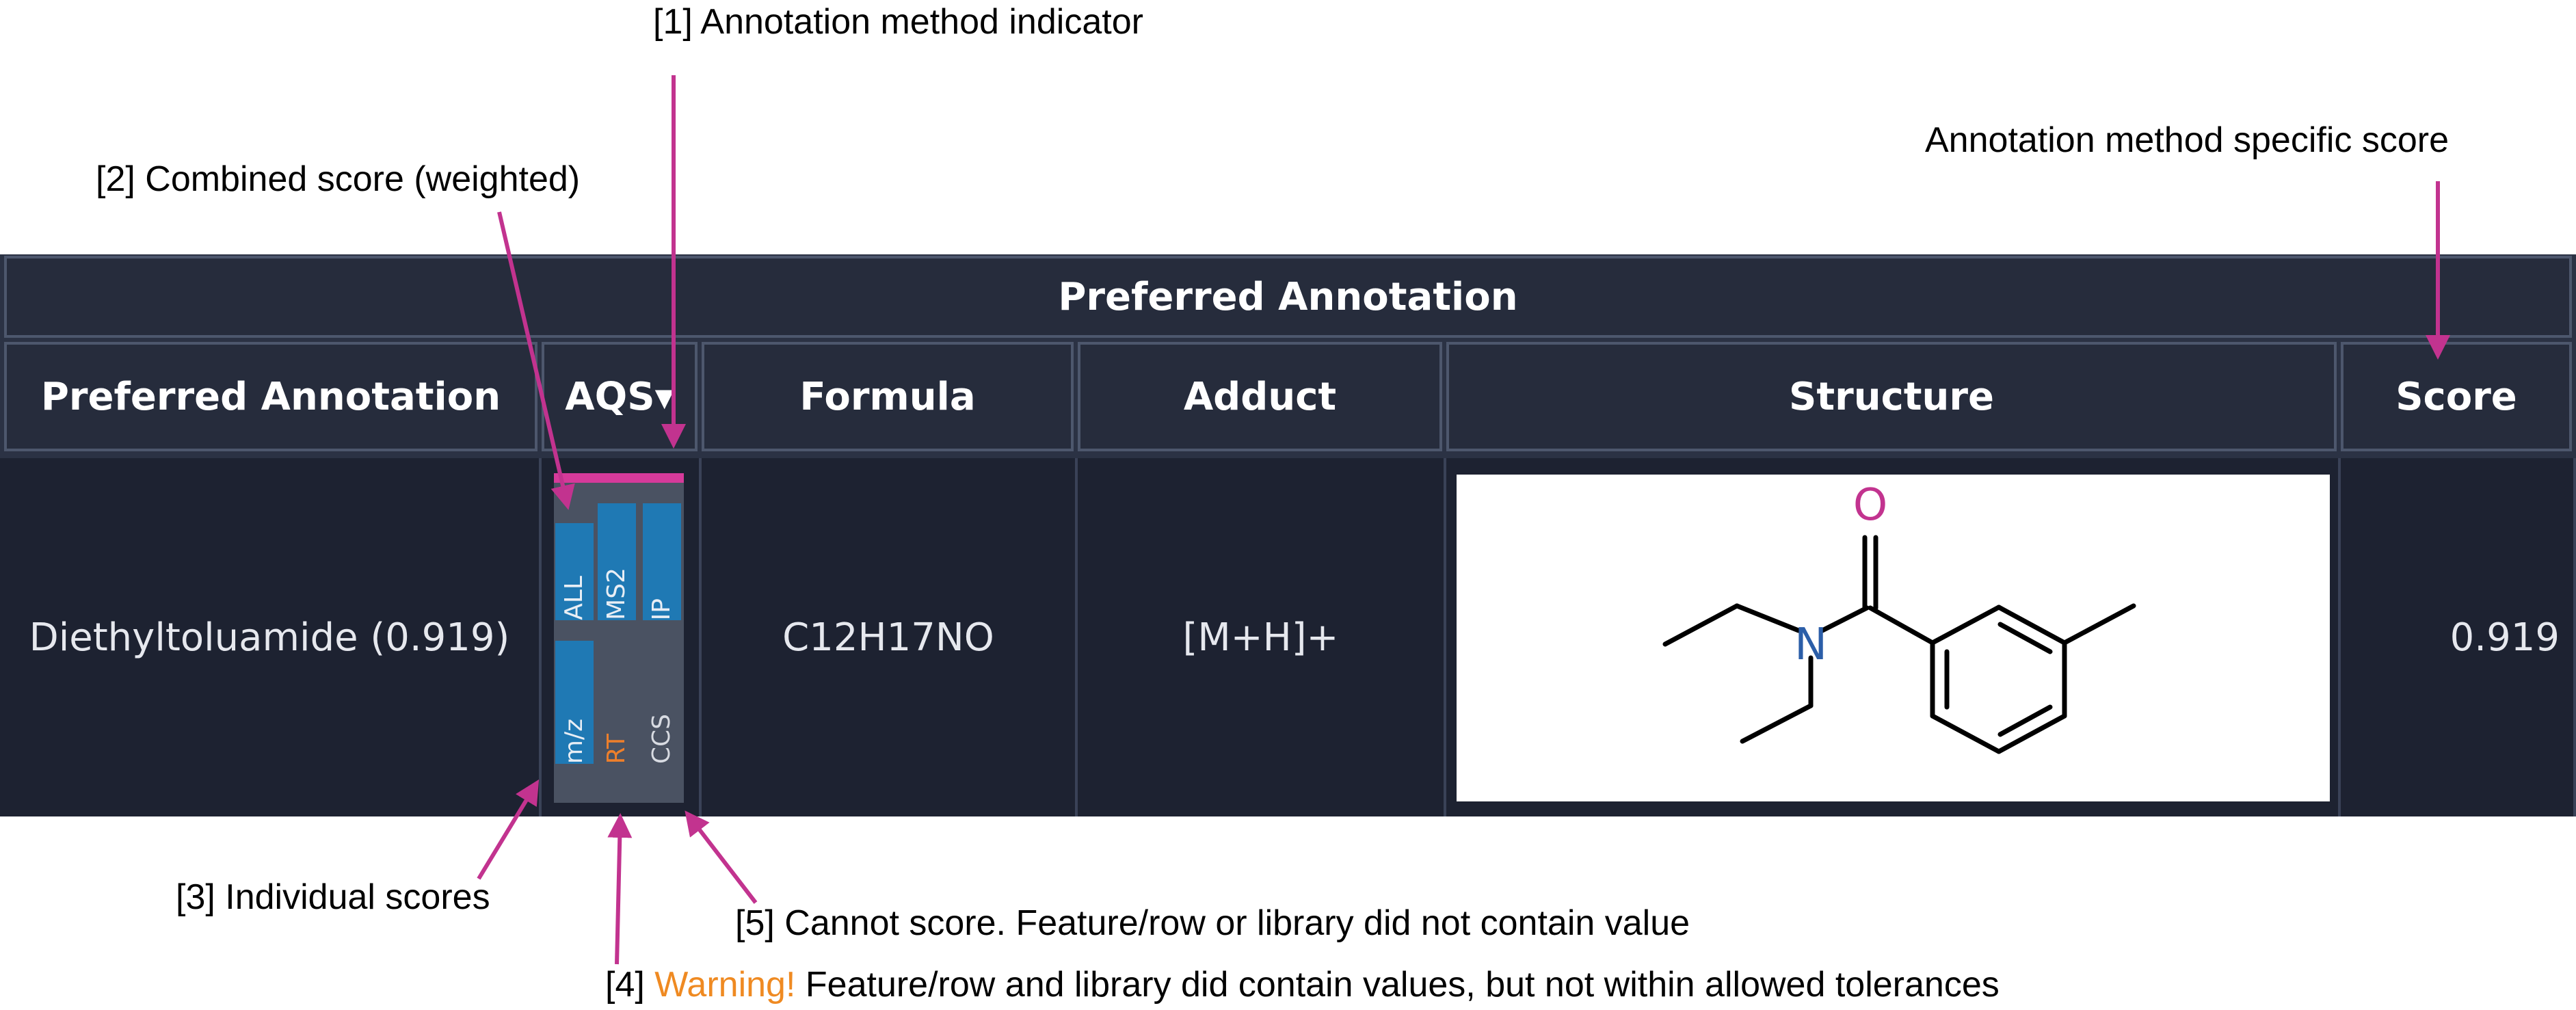 The image size is (2576, 1010). Describe the element at coordinates (536, 360) in the screenshot. I see `arrow-combined-score` at that location.